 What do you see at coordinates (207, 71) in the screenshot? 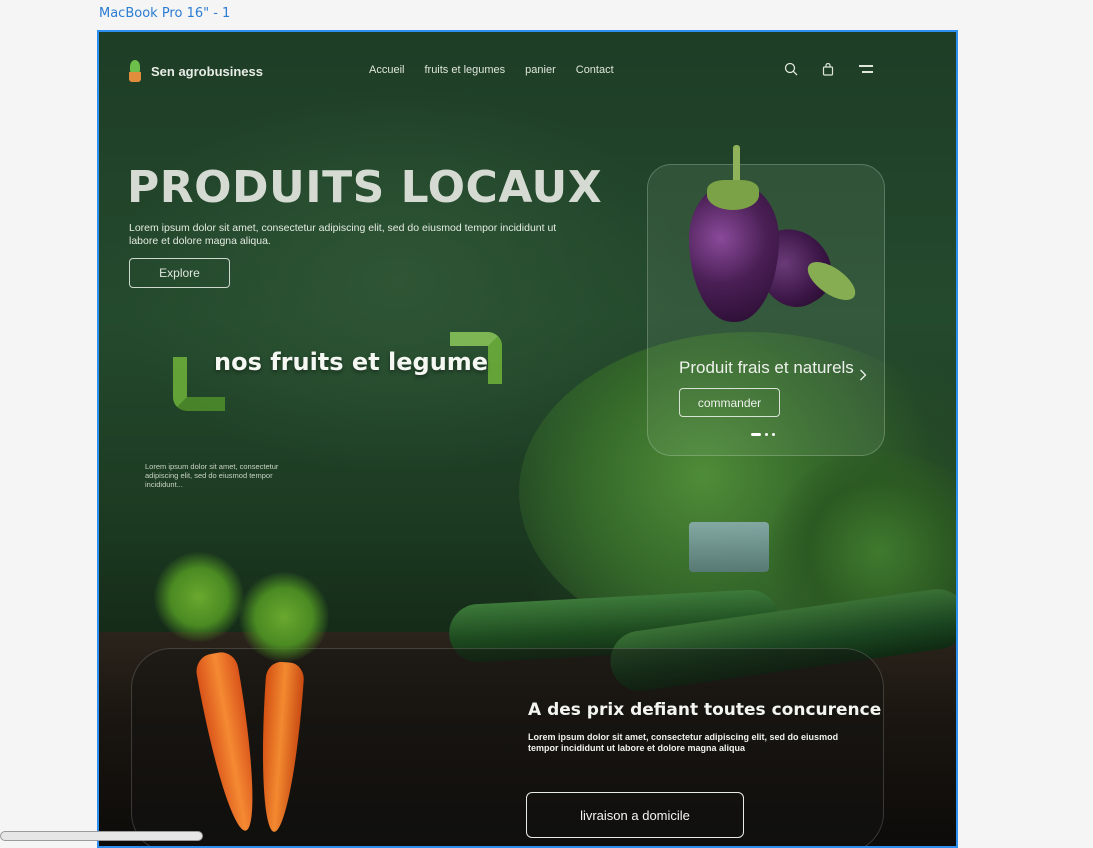
I see `brand-name: Sen agrobusiness` at bounding box center [207, 71].